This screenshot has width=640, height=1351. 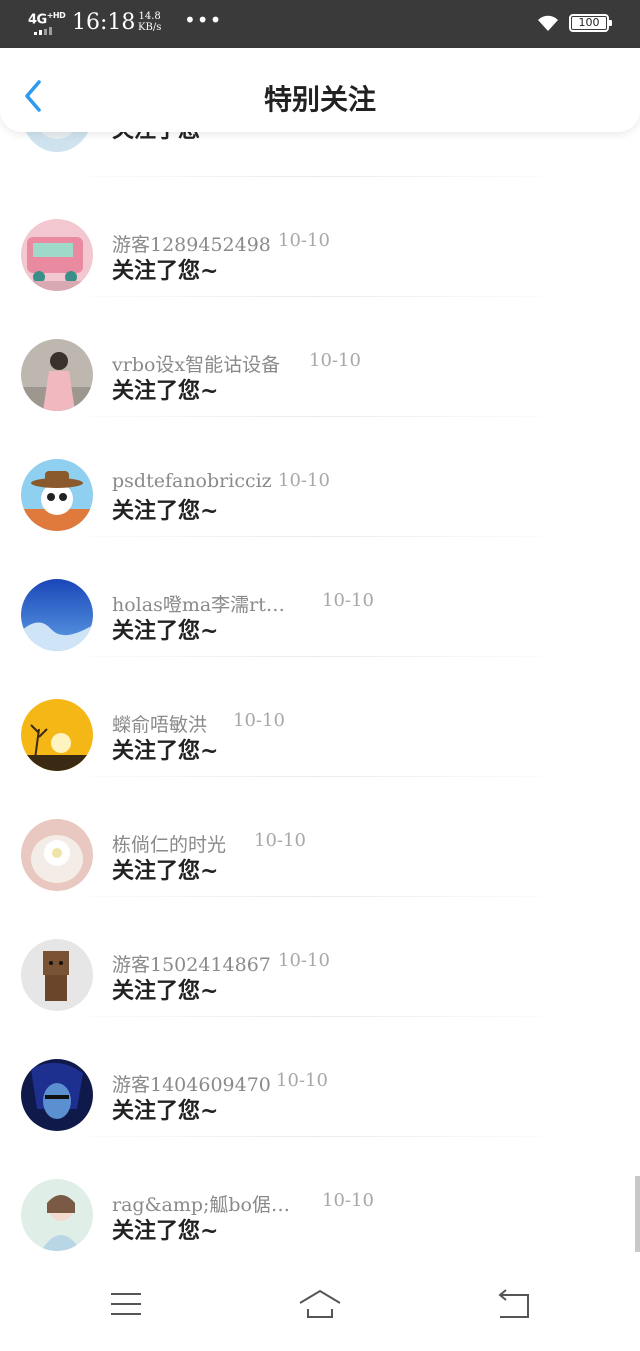 What do you see at coordinates (57, 255) in the screenshot?
I see `bus-avatar` at bounding box center [57, 255].